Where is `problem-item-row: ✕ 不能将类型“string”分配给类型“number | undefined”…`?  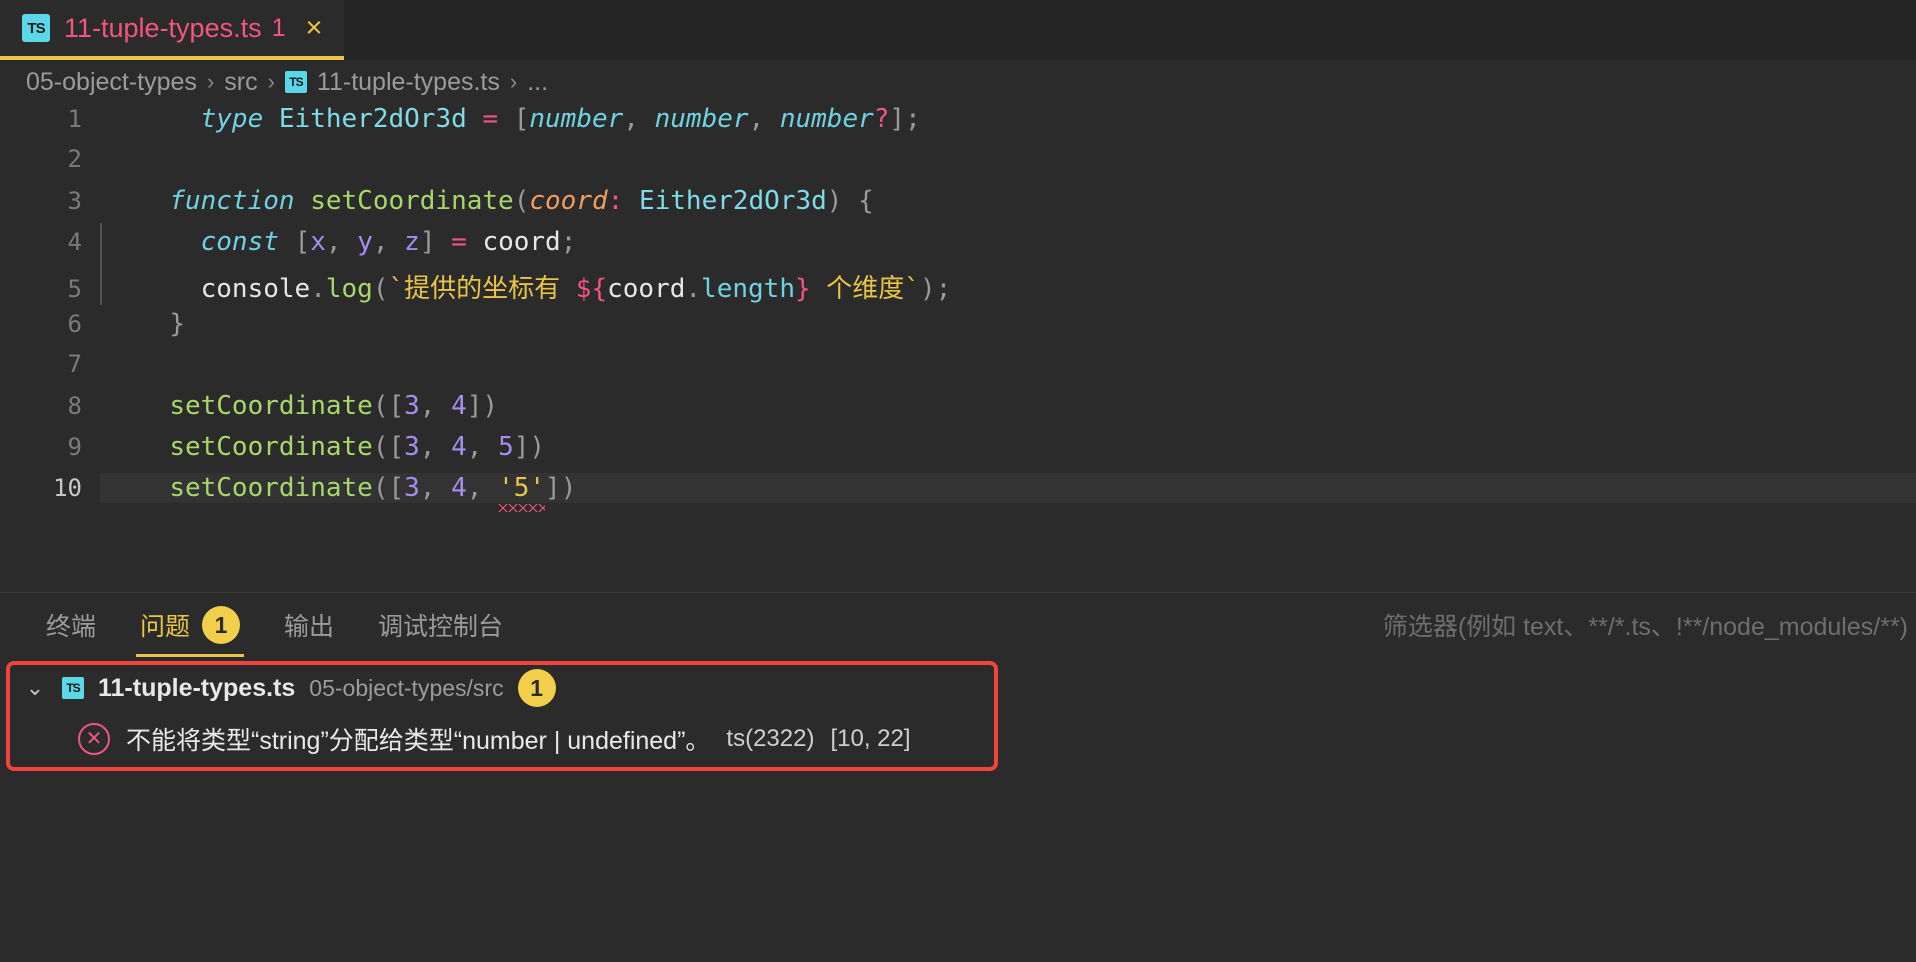
problem-item-row: ✕ 不能将类型“string”分配给类型“number | undefined”… is located at coordinates (958, 739).